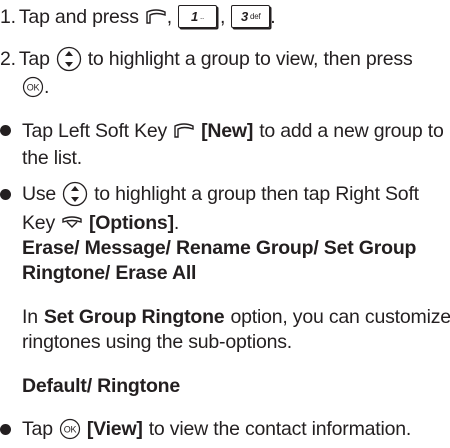 This screenshot has height=448, width=450. Describe the element at coordinates (8, 16) in the screenshot. I see `step-number: 1.` at that location.